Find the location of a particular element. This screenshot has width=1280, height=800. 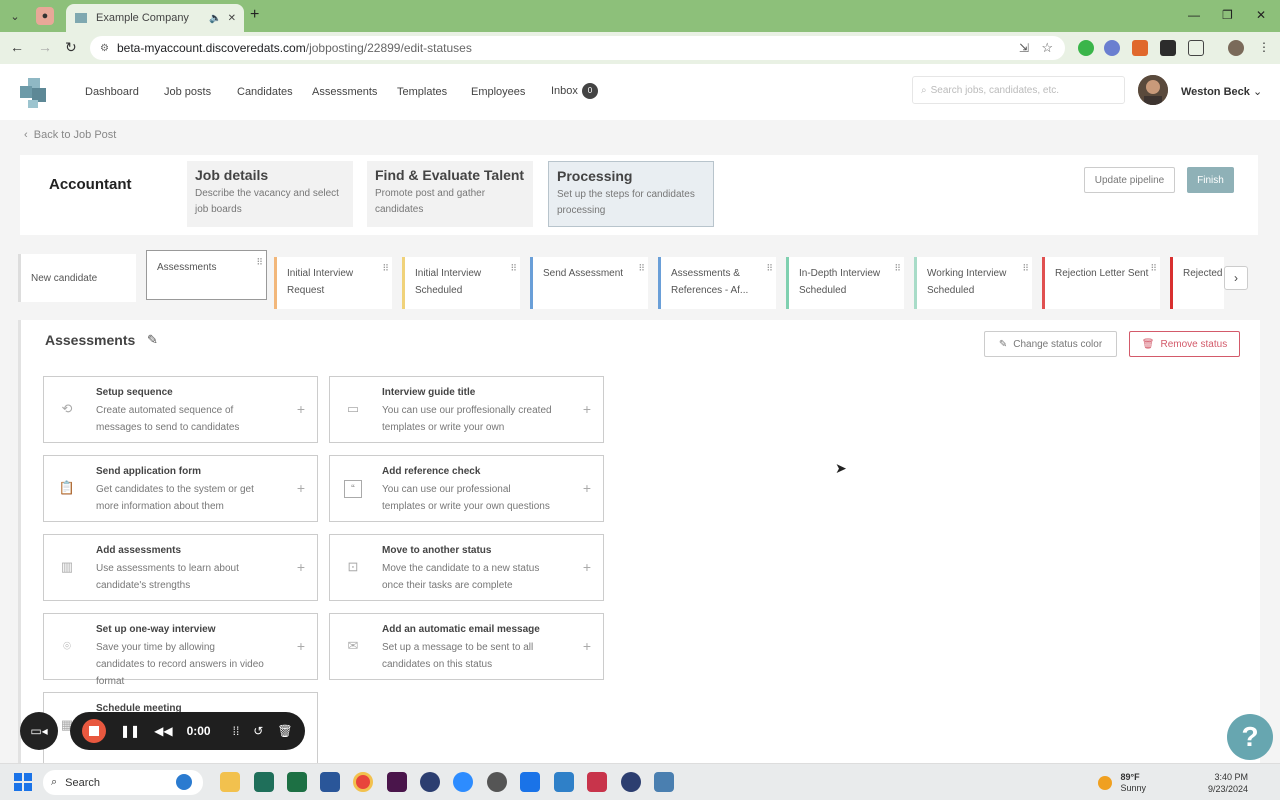

network-icon is located at coordinates (530, 782).